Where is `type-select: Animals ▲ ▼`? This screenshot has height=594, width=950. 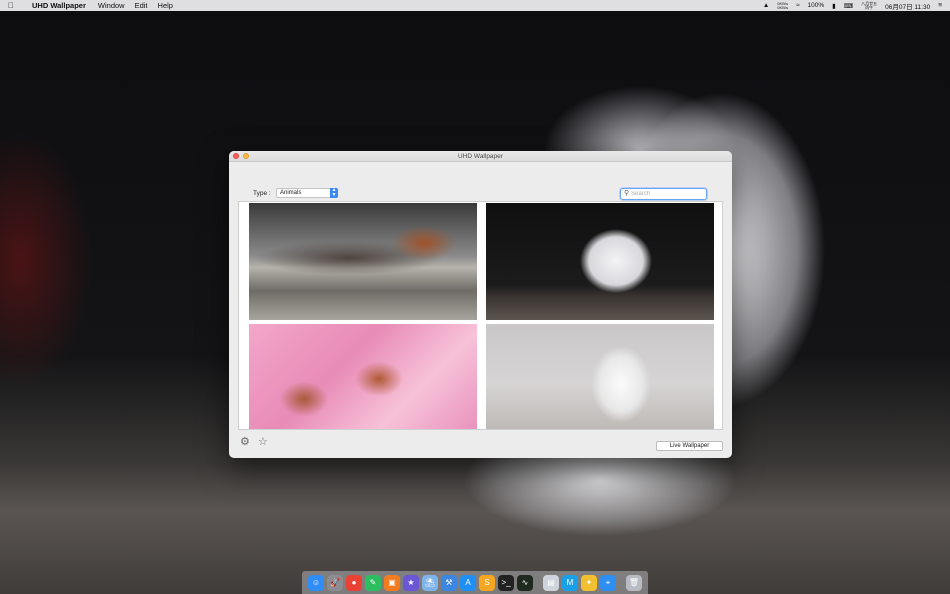
type-select: Animals ▲ ▼ is located at coordinates (307, 193).